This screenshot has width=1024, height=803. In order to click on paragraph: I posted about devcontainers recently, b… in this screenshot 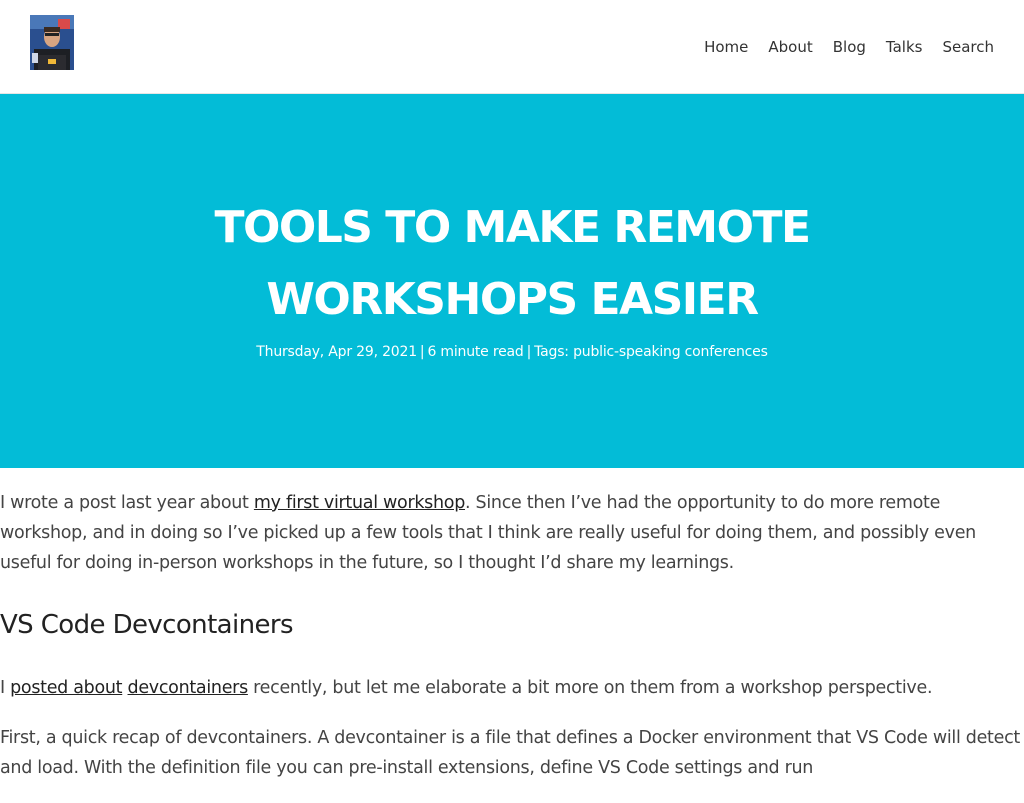, I will do `click(512, 688)`.